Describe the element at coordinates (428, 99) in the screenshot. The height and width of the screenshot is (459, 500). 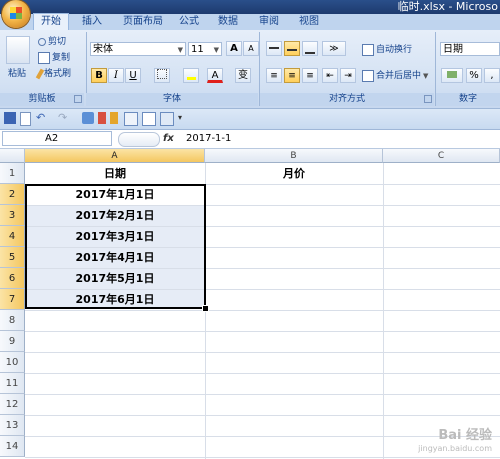
I see `alignment-launcher-icon` at that location.